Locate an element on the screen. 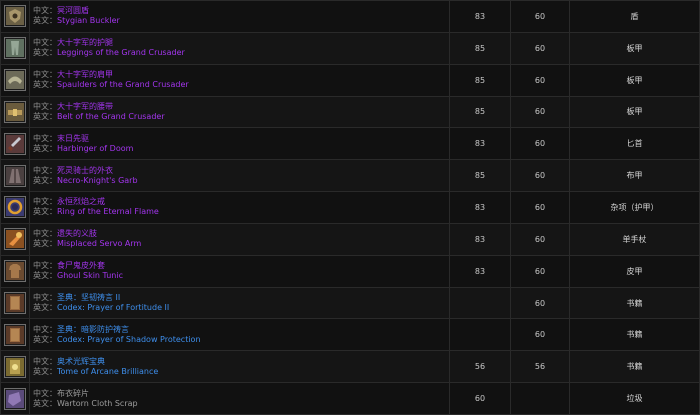 The image size is (700, 415). chinese-name-line: 中文：奥术光辉宝典 is located at coordinates (241, 362).